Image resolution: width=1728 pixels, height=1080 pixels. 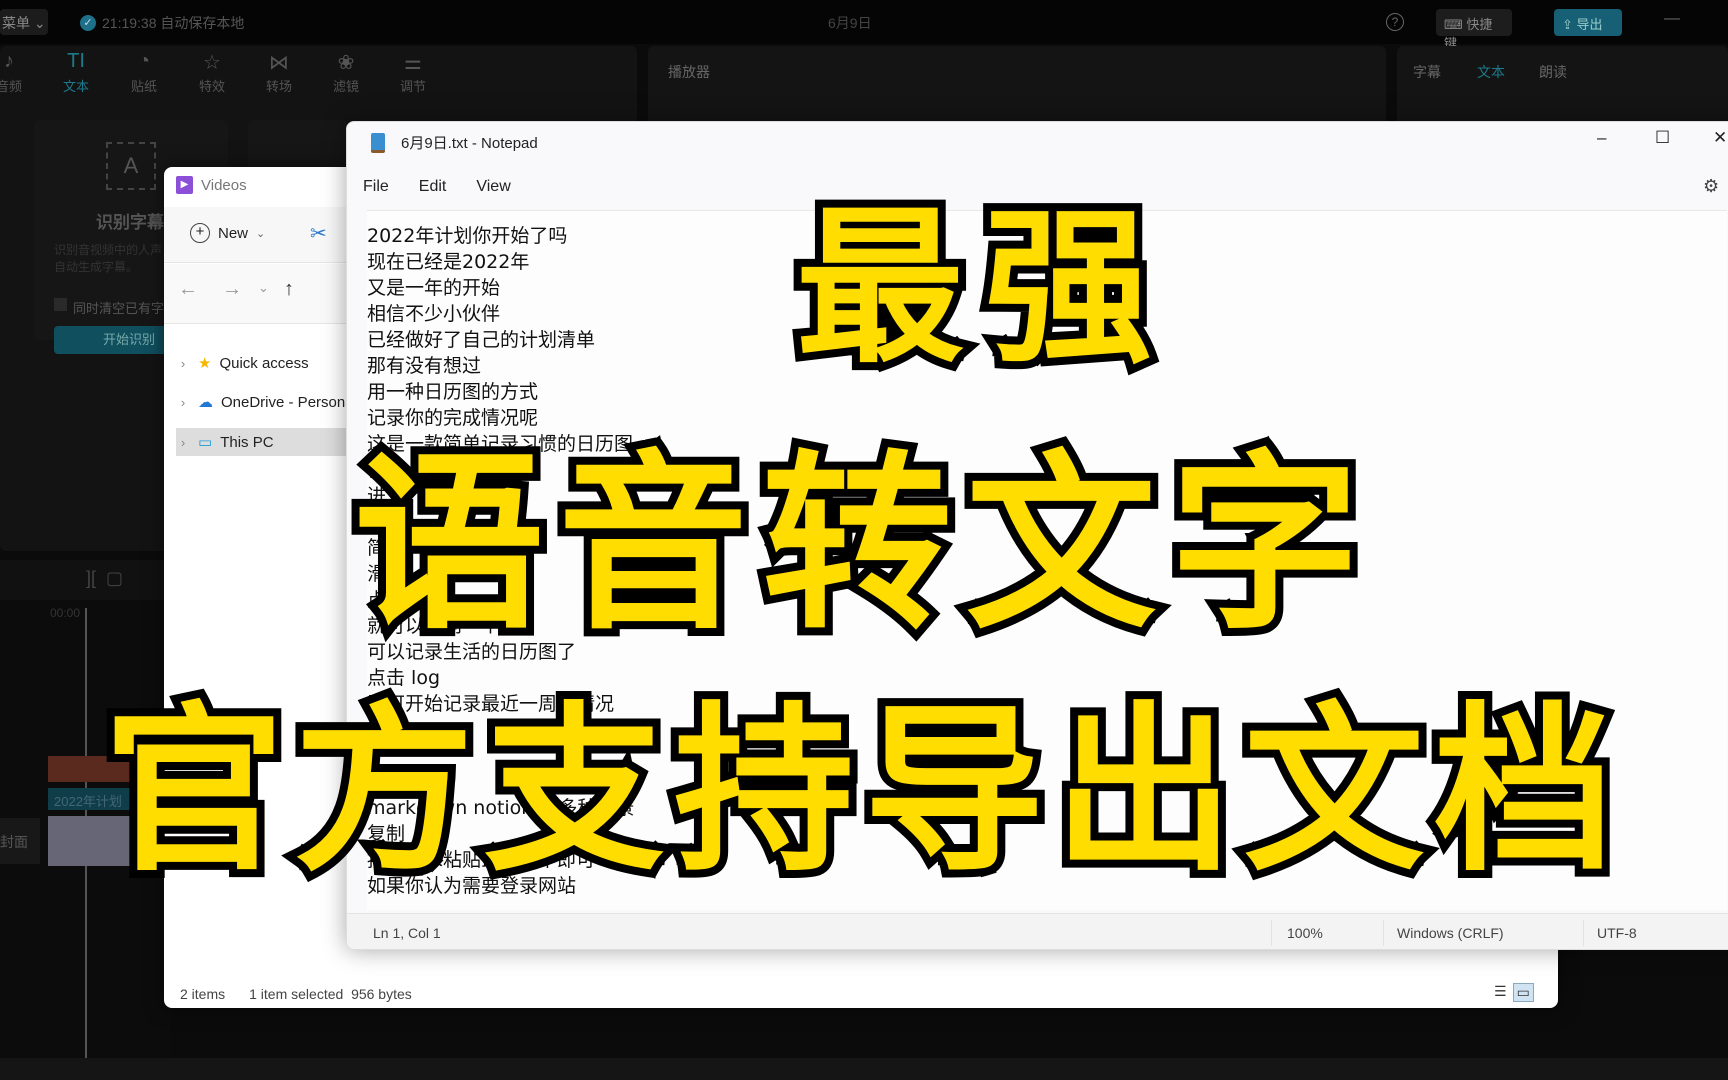 I want to click on menu-button: 菜单 ⌄, so click(x=24, y=22).